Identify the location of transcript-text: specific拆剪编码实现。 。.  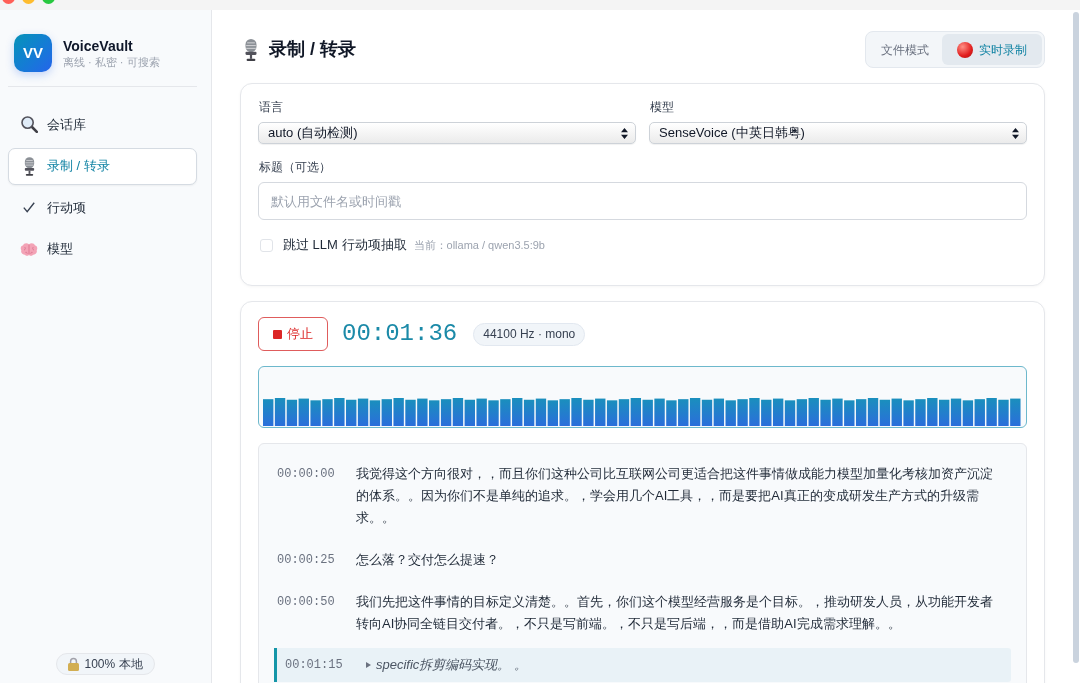
(451, 665).